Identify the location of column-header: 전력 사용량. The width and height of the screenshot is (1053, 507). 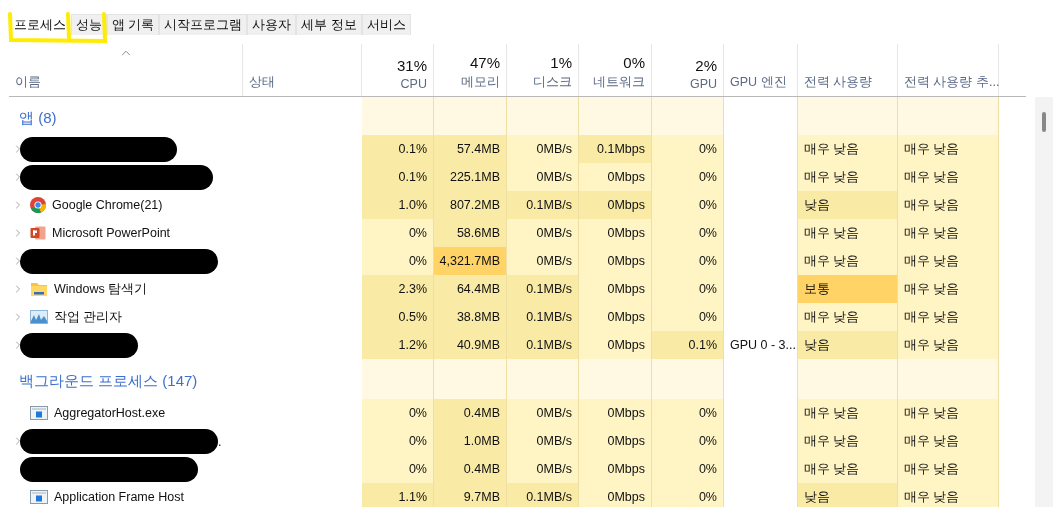
(838, 82).